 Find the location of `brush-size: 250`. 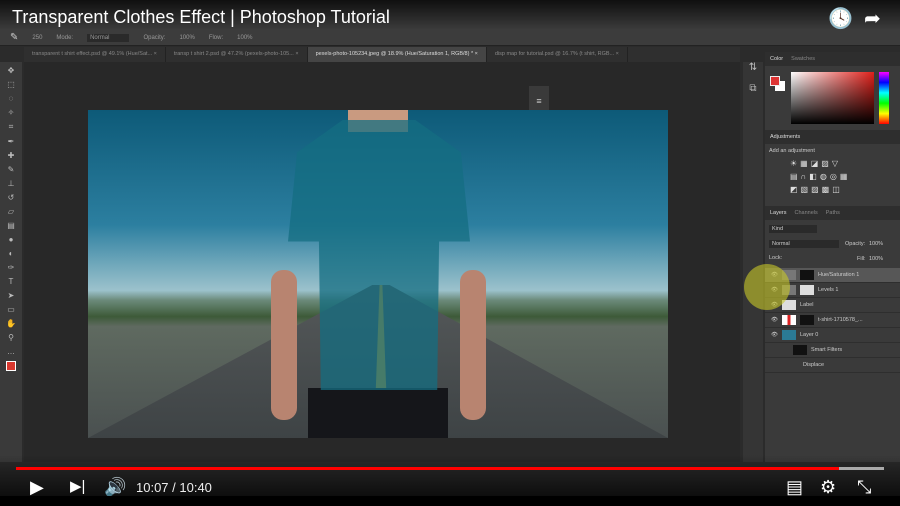

brush-size: 250 is located at coordinates (37, 38).